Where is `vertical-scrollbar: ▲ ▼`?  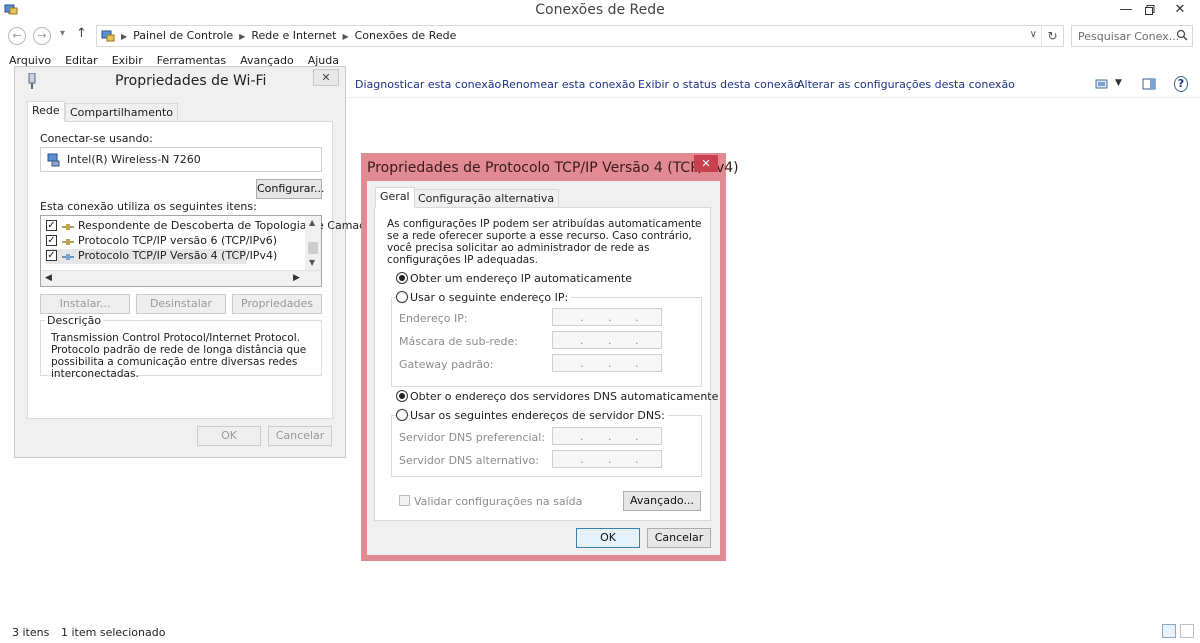
vertical-scrollbar: ▲ ▼ is located at coordinates (313, 243).